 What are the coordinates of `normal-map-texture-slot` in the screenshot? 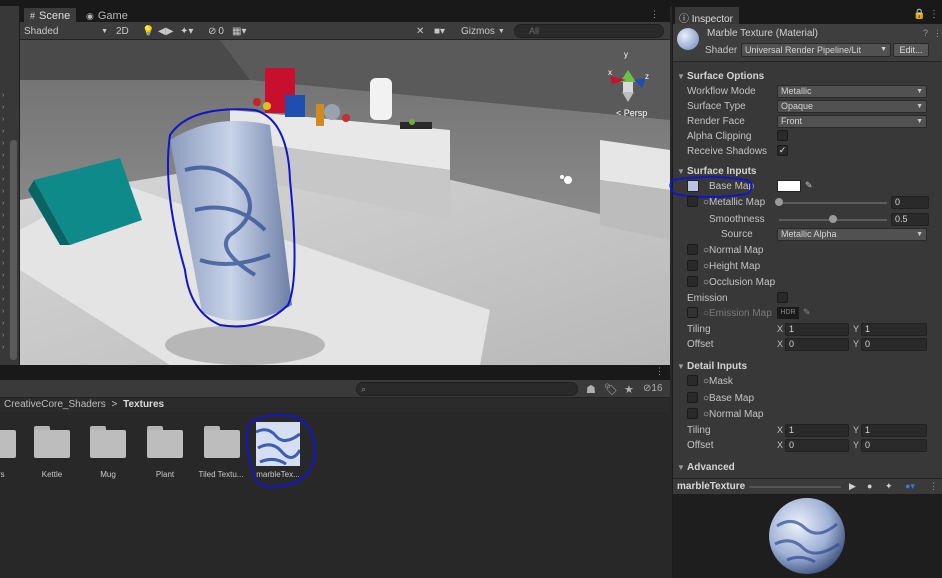 It's located at (692, 249).